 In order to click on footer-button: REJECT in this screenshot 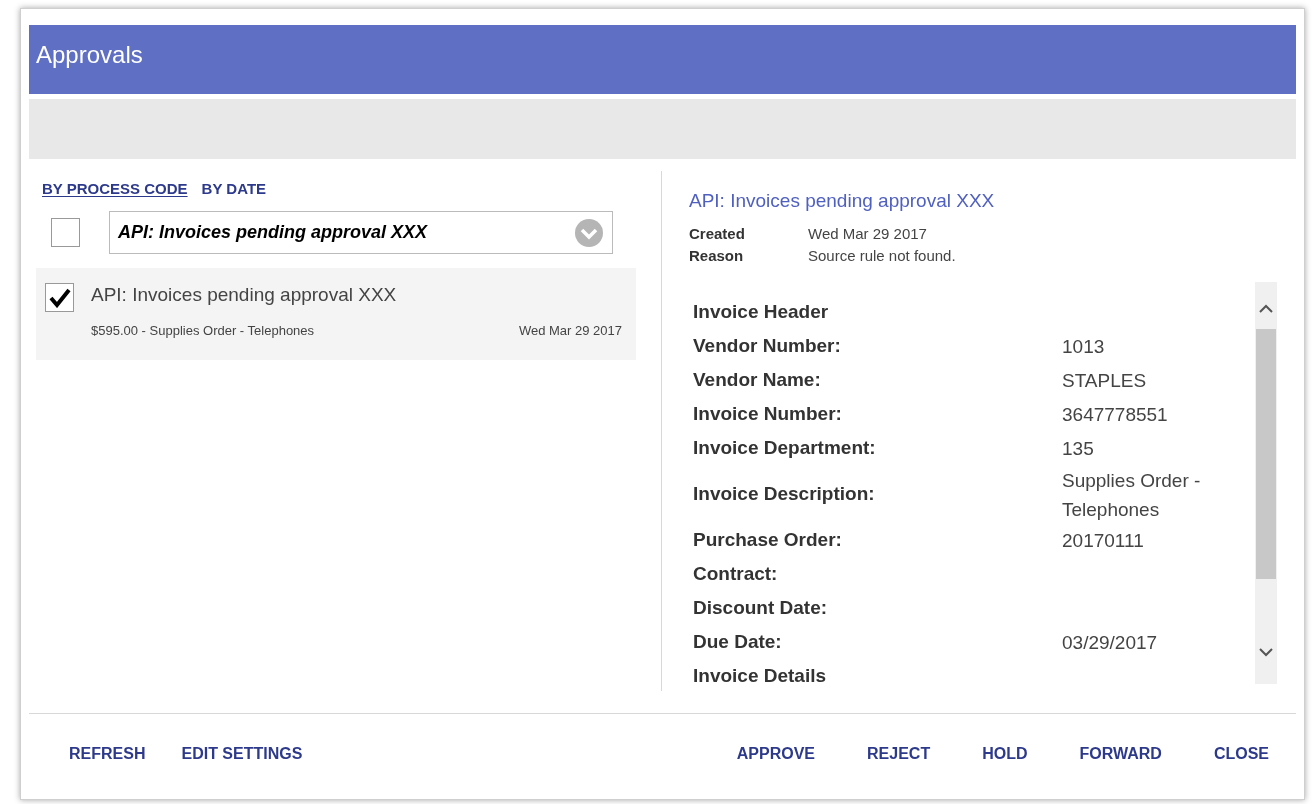, I will do `click(899, 754)`.